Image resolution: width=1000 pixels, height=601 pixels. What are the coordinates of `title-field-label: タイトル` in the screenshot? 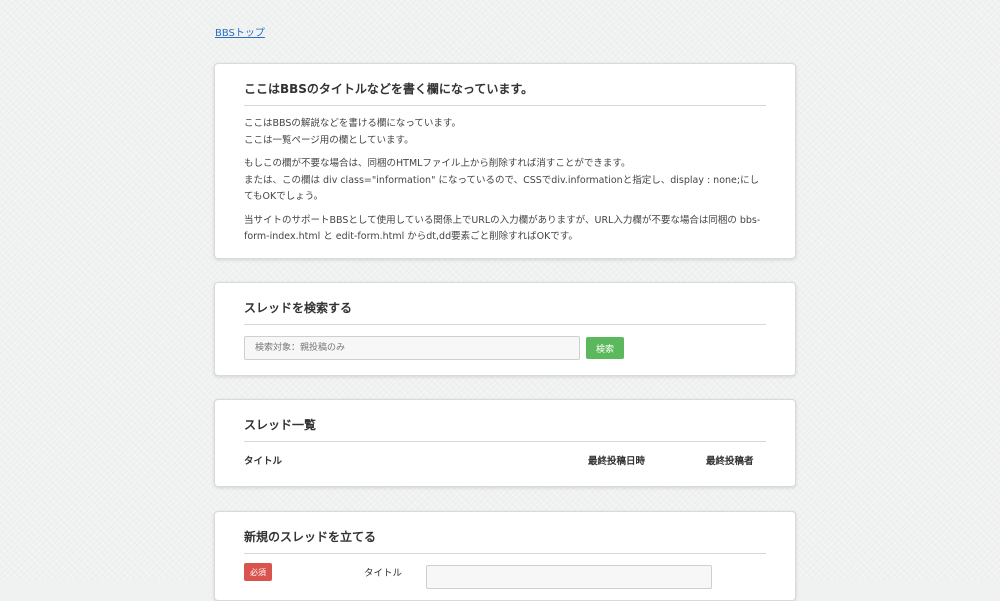 It's located at (383, 573).